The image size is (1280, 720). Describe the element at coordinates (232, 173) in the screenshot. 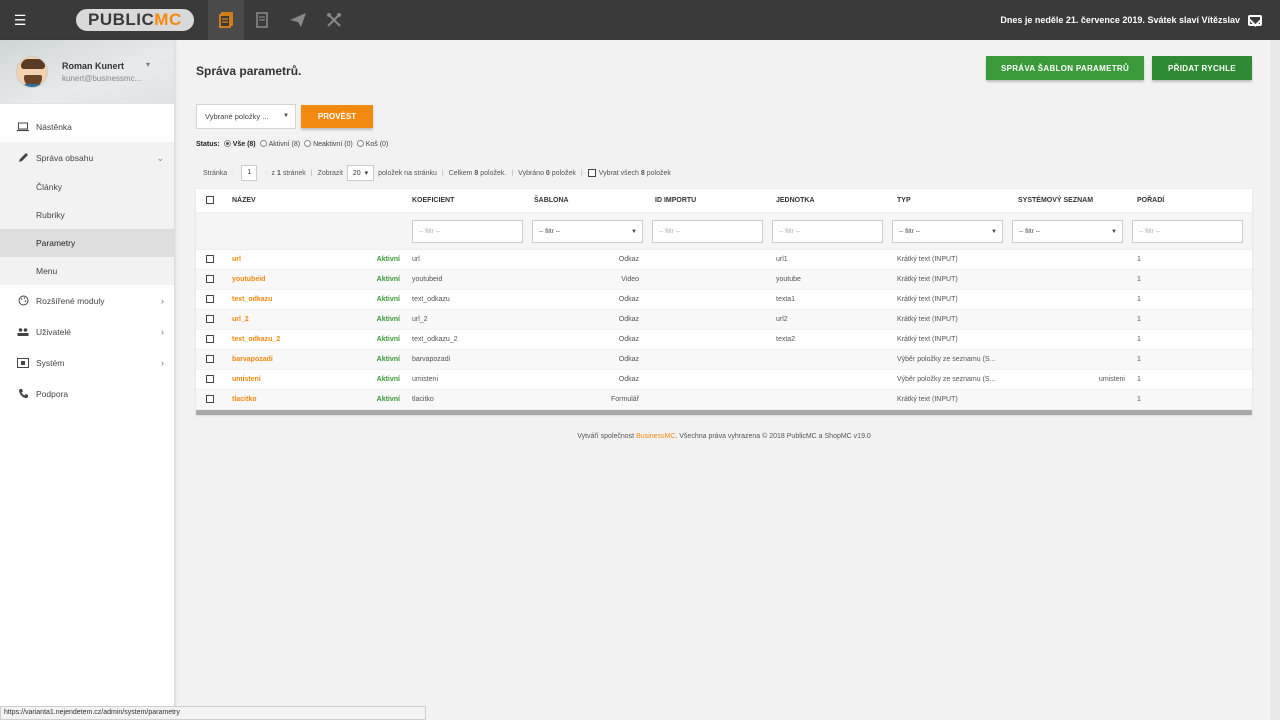

I see `prev-page-icon: ○` at that location.